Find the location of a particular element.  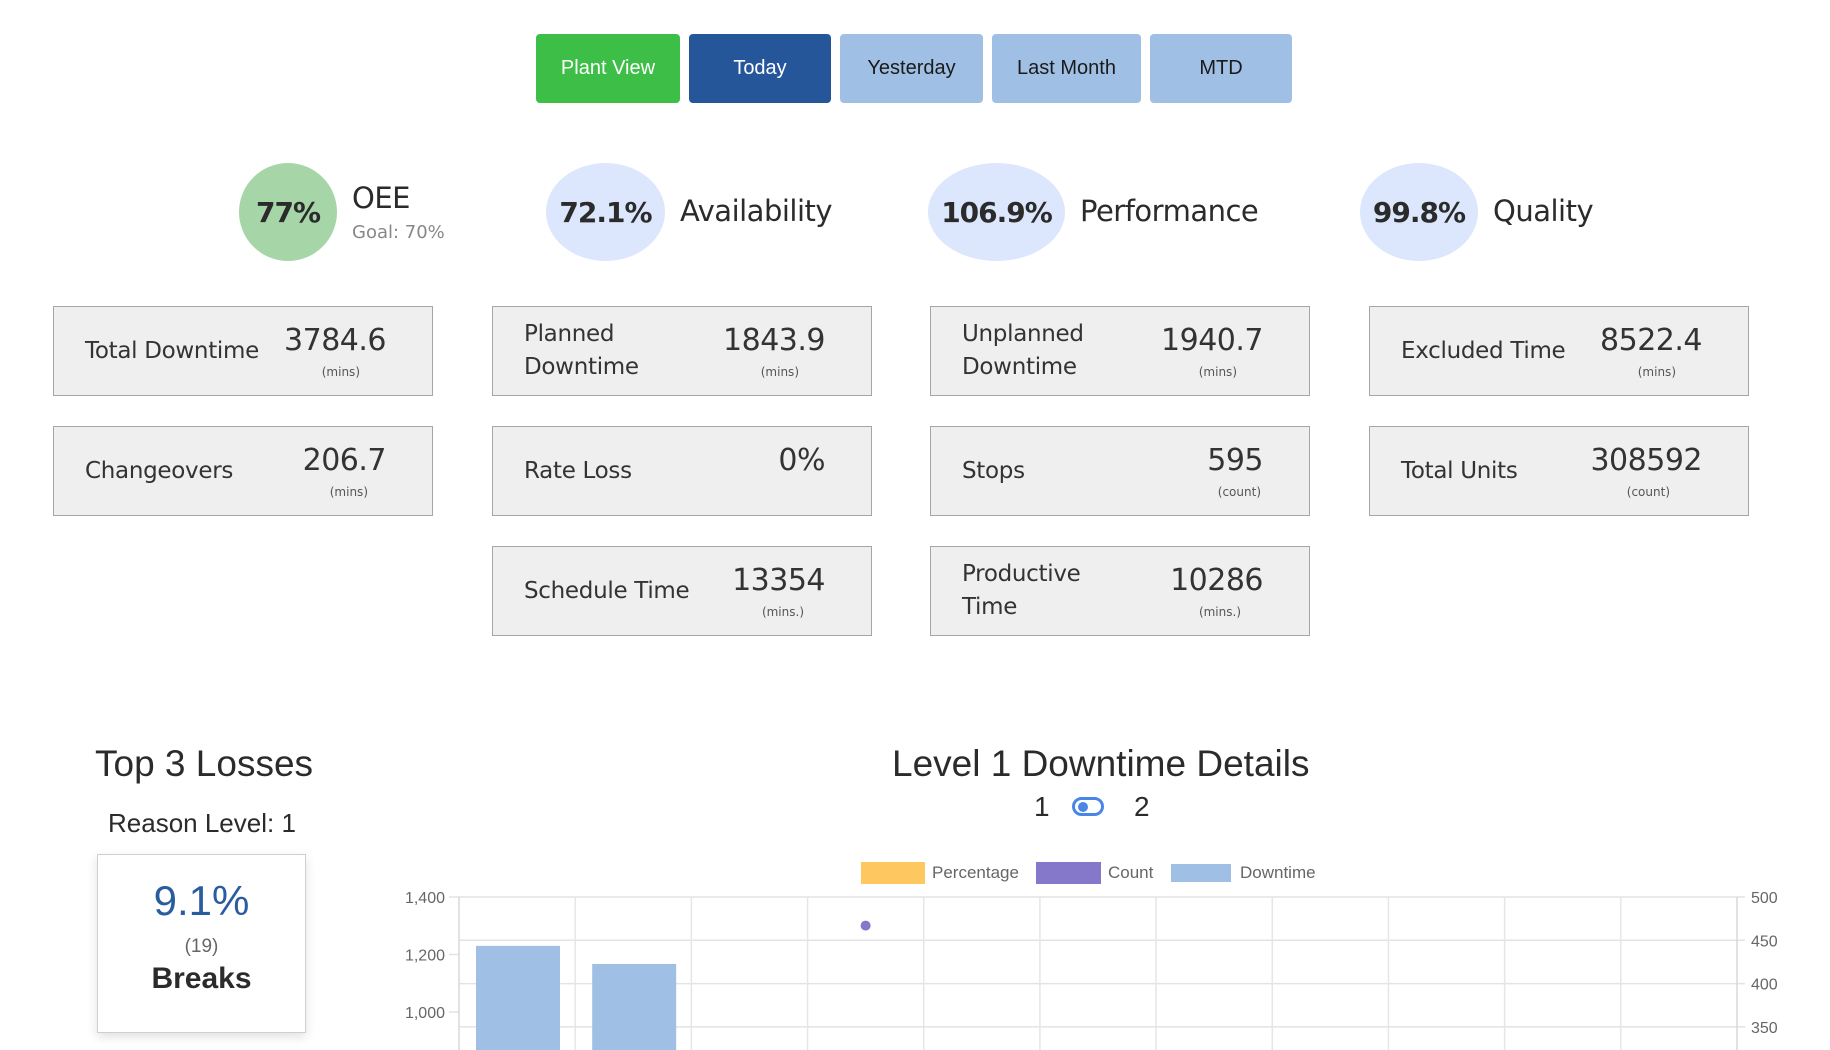

card-label: Rate Loss is located at coordinates (578, 470).